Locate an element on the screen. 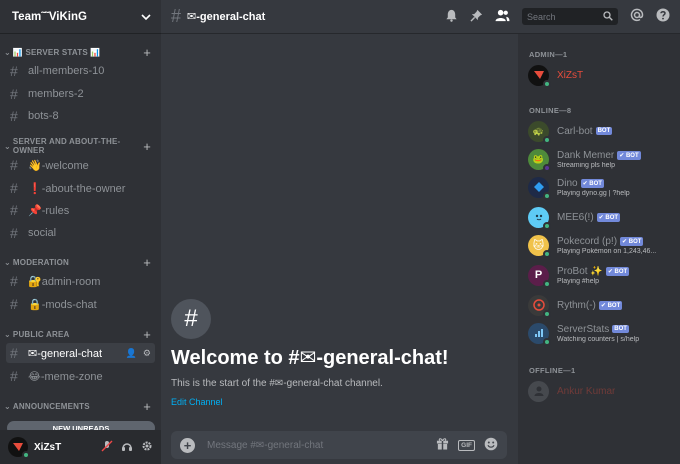 The height and width of the screenshot is (464, 680). member-carl-bot: 🐢 Carl-bot BOT is located at coordinates (602, 131).